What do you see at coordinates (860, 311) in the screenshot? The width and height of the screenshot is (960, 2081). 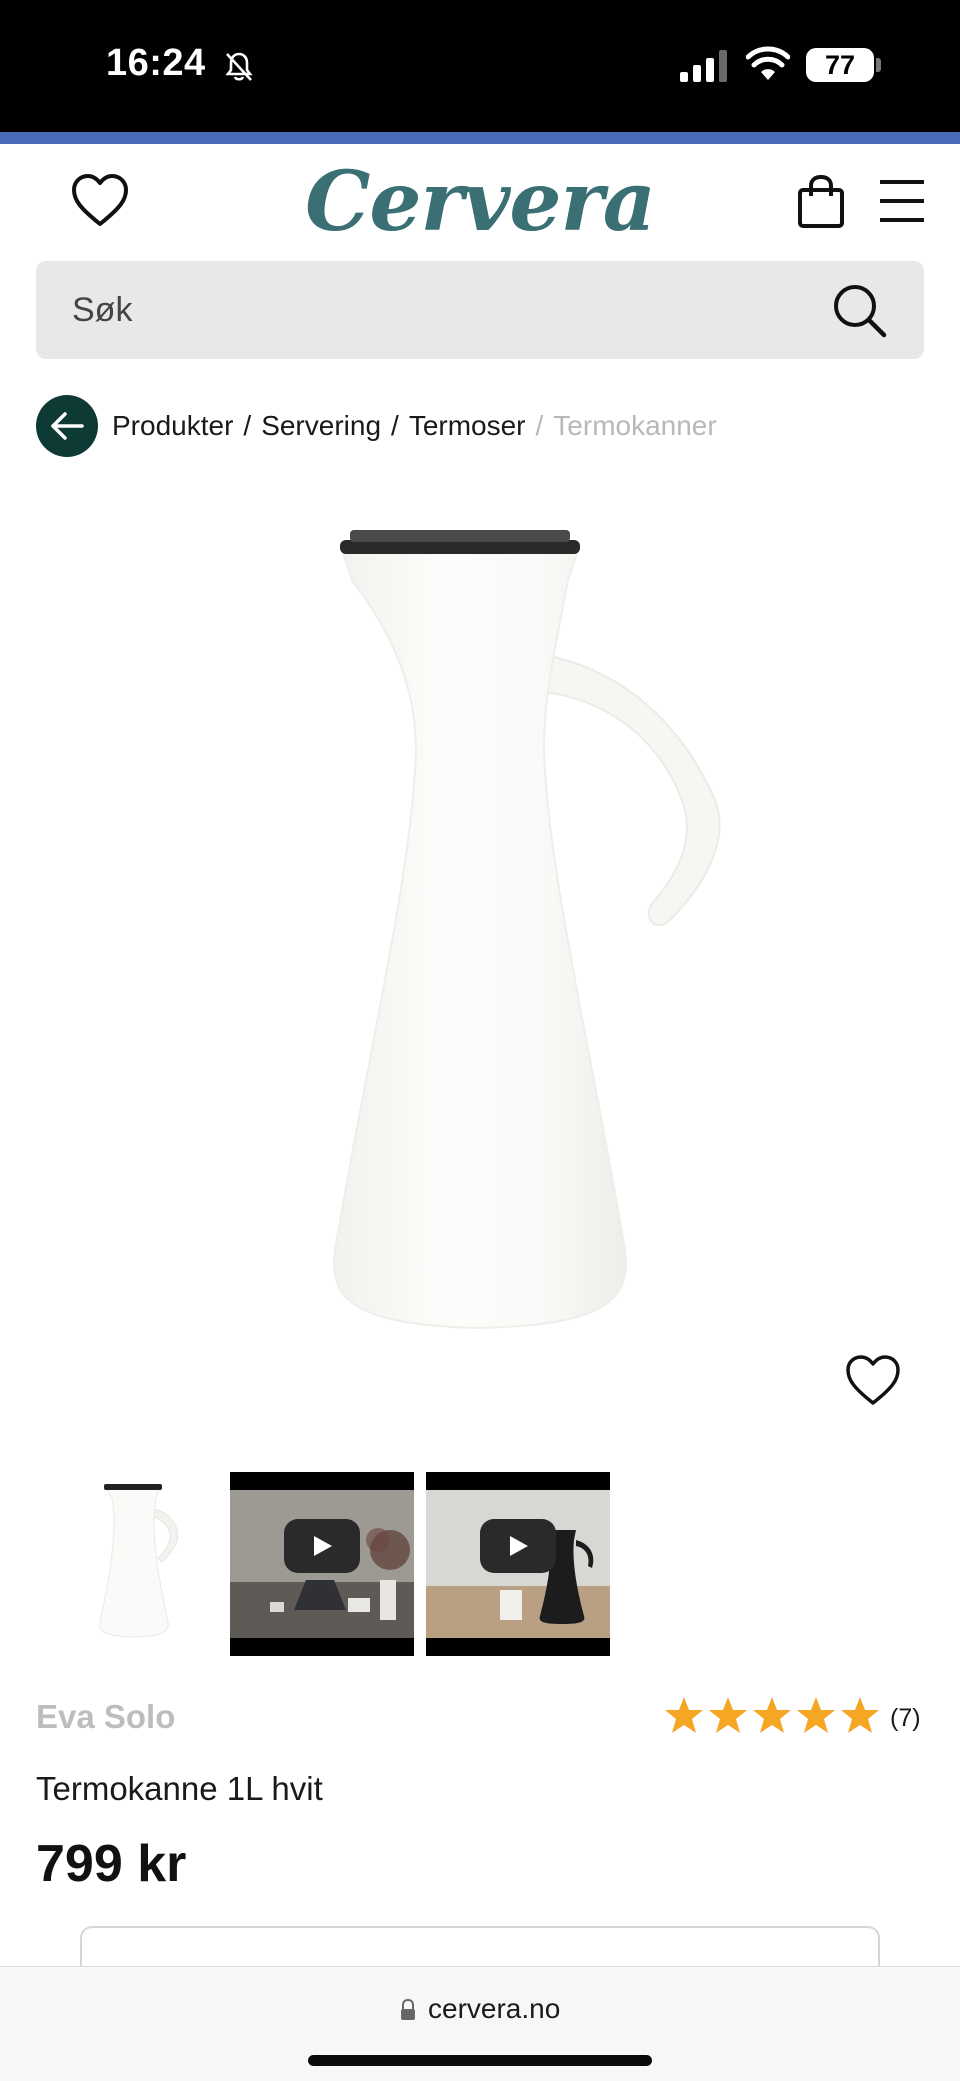 I see `search-icon` at bounding box center [860, 311].